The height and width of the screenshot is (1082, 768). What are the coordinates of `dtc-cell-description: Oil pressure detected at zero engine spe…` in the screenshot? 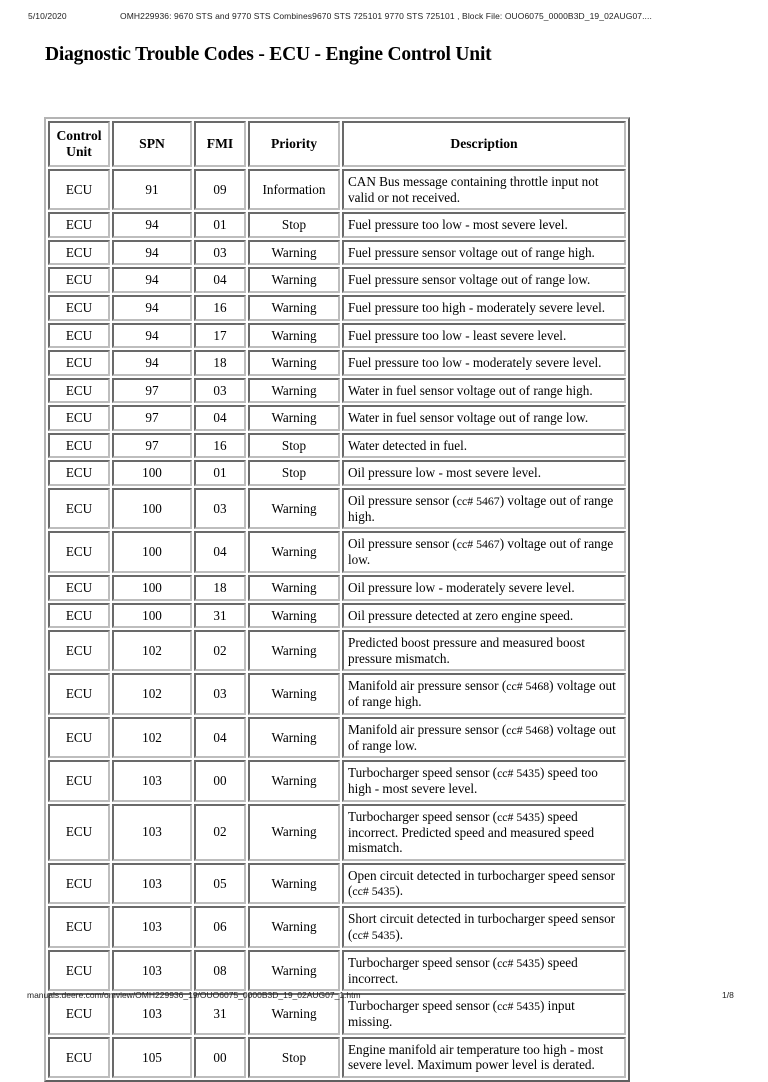 It's located at (484, 615).